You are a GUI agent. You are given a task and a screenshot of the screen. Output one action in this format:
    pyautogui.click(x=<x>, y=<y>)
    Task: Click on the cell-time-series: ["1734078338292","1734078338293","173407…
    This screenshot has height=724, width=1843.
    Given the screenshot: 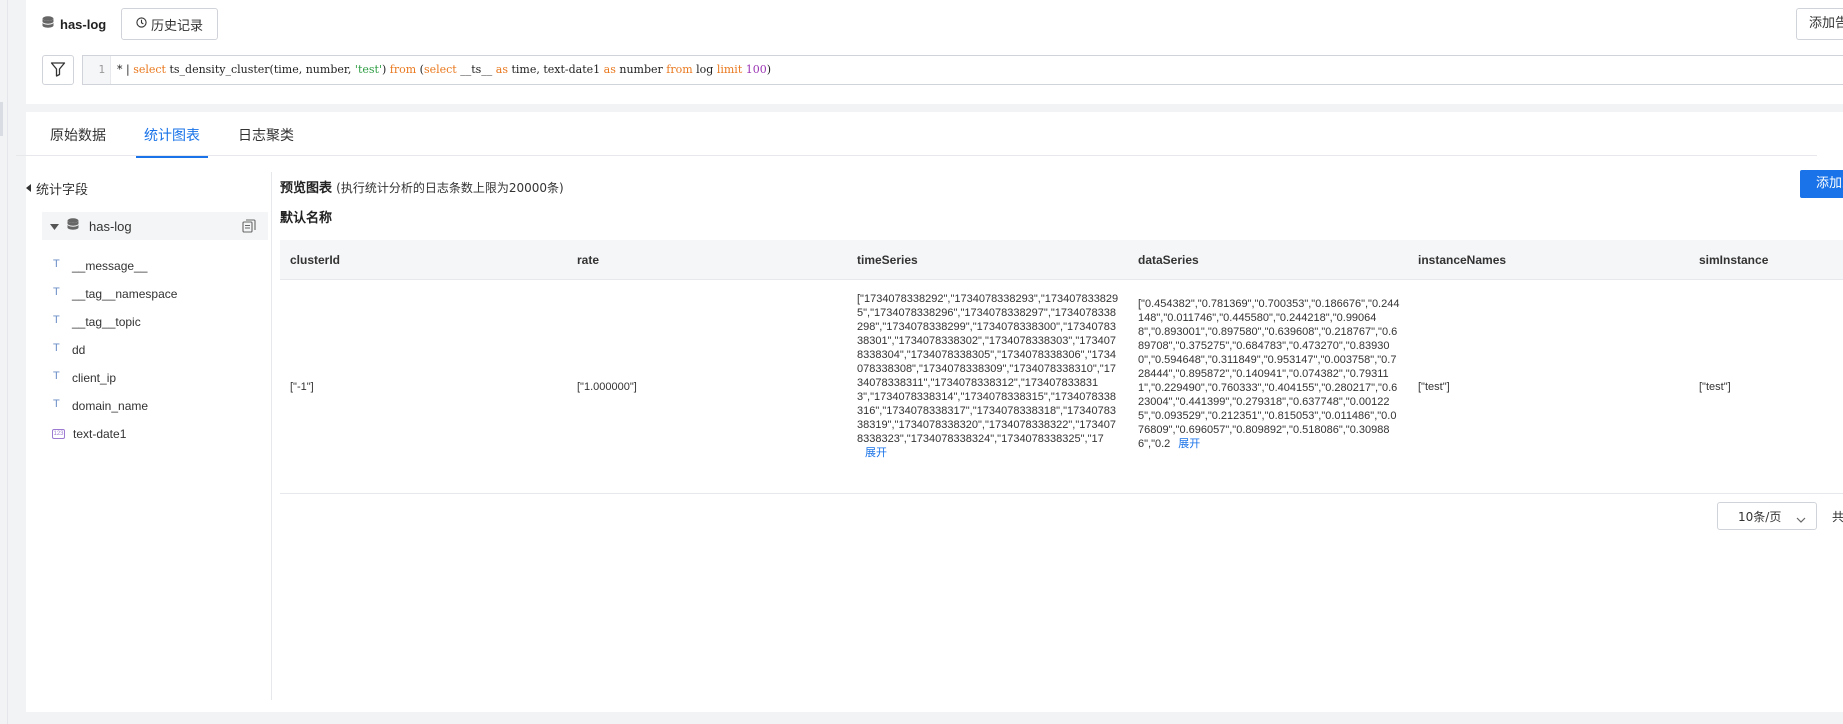 What is the action you would take?
    pyautogui.click(x=988, y=376)
    